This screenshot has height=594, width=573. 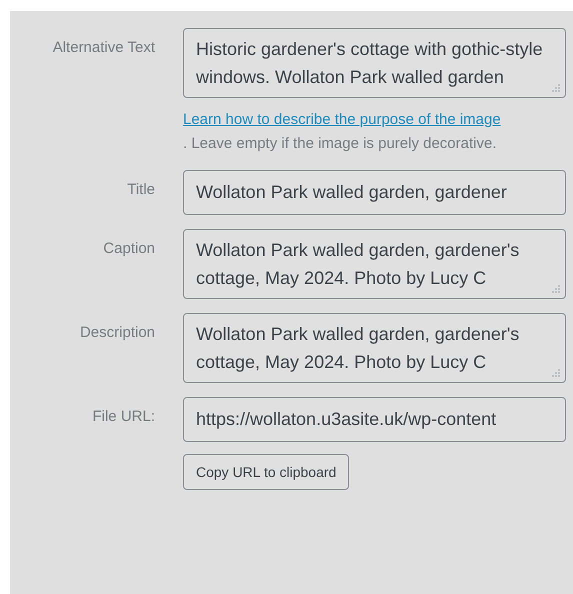 I want to click on text-field: https://wollaton.u3asite.uk/wp-content, so click(x=374, y=419).